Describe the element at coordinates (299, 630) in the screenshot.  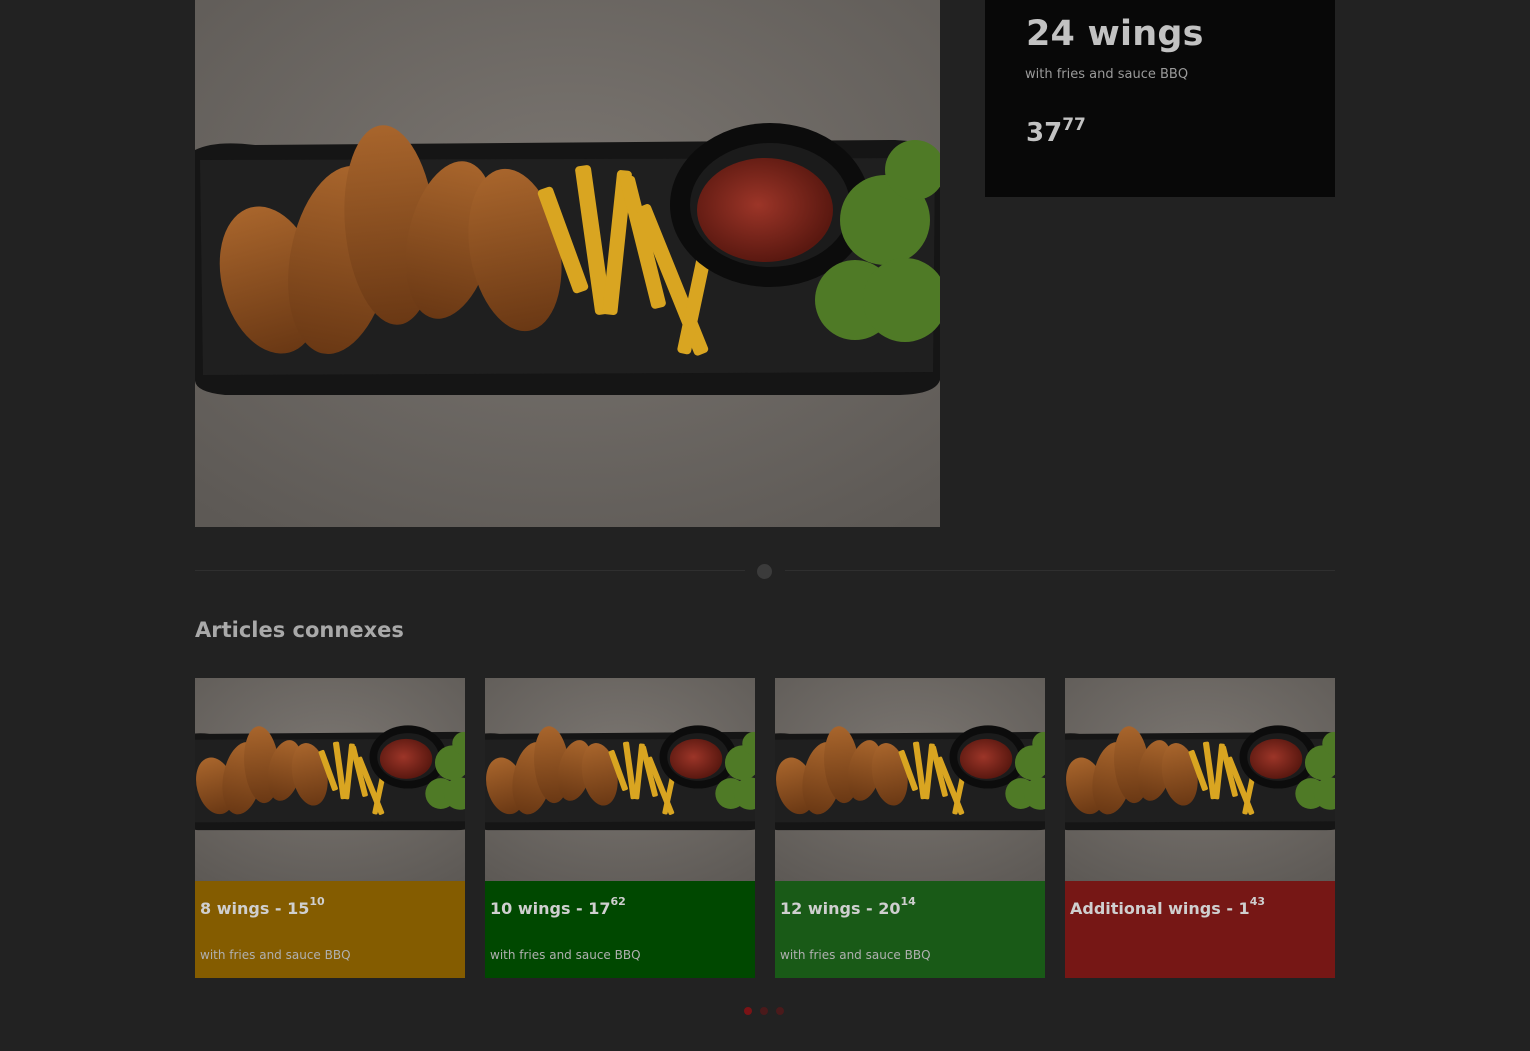
I see `related-articles-title: Articles connexes` at that location.